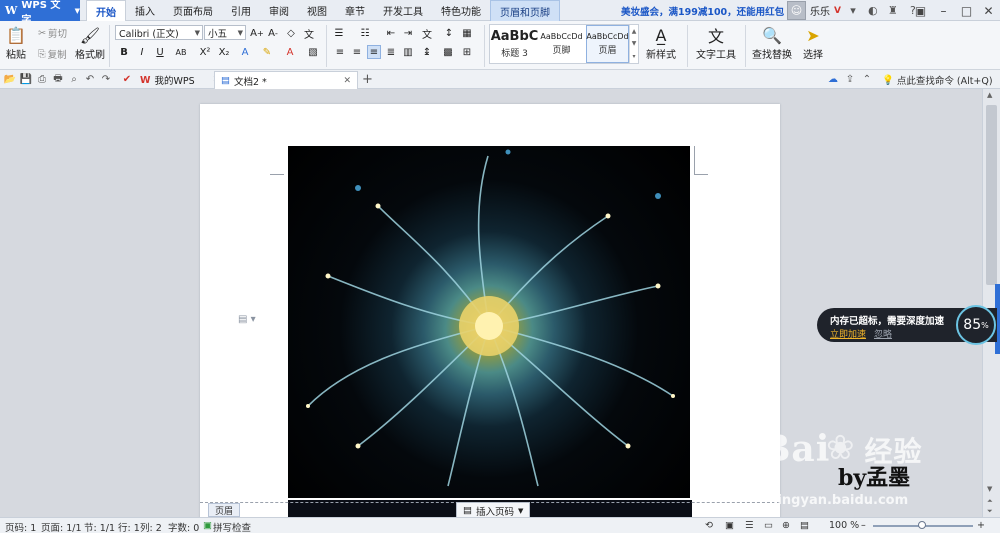 This screenshot has width=1000, height=533. Describe the element at coordinates (391, 33) in the screenshot. I see `decrease-indent-icon: ⇤` at that location.